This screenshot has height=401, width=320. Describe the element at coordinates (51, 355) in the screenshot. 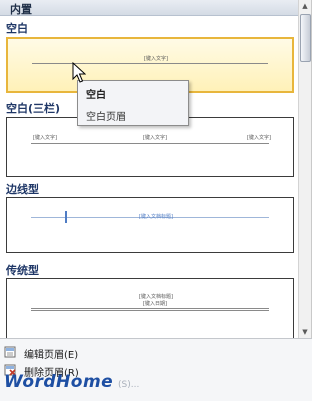

I see `edit-header-label: 编辑页眉(E)` at that location.